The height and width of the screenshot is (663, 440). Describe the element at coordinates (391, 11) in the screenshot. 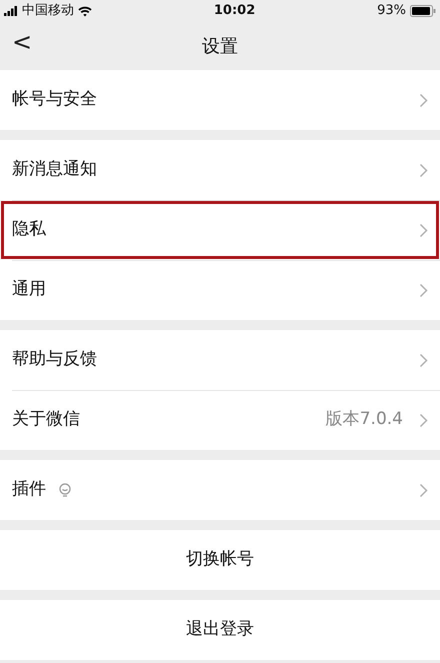

I see `battery-percent: 93%` at that location.